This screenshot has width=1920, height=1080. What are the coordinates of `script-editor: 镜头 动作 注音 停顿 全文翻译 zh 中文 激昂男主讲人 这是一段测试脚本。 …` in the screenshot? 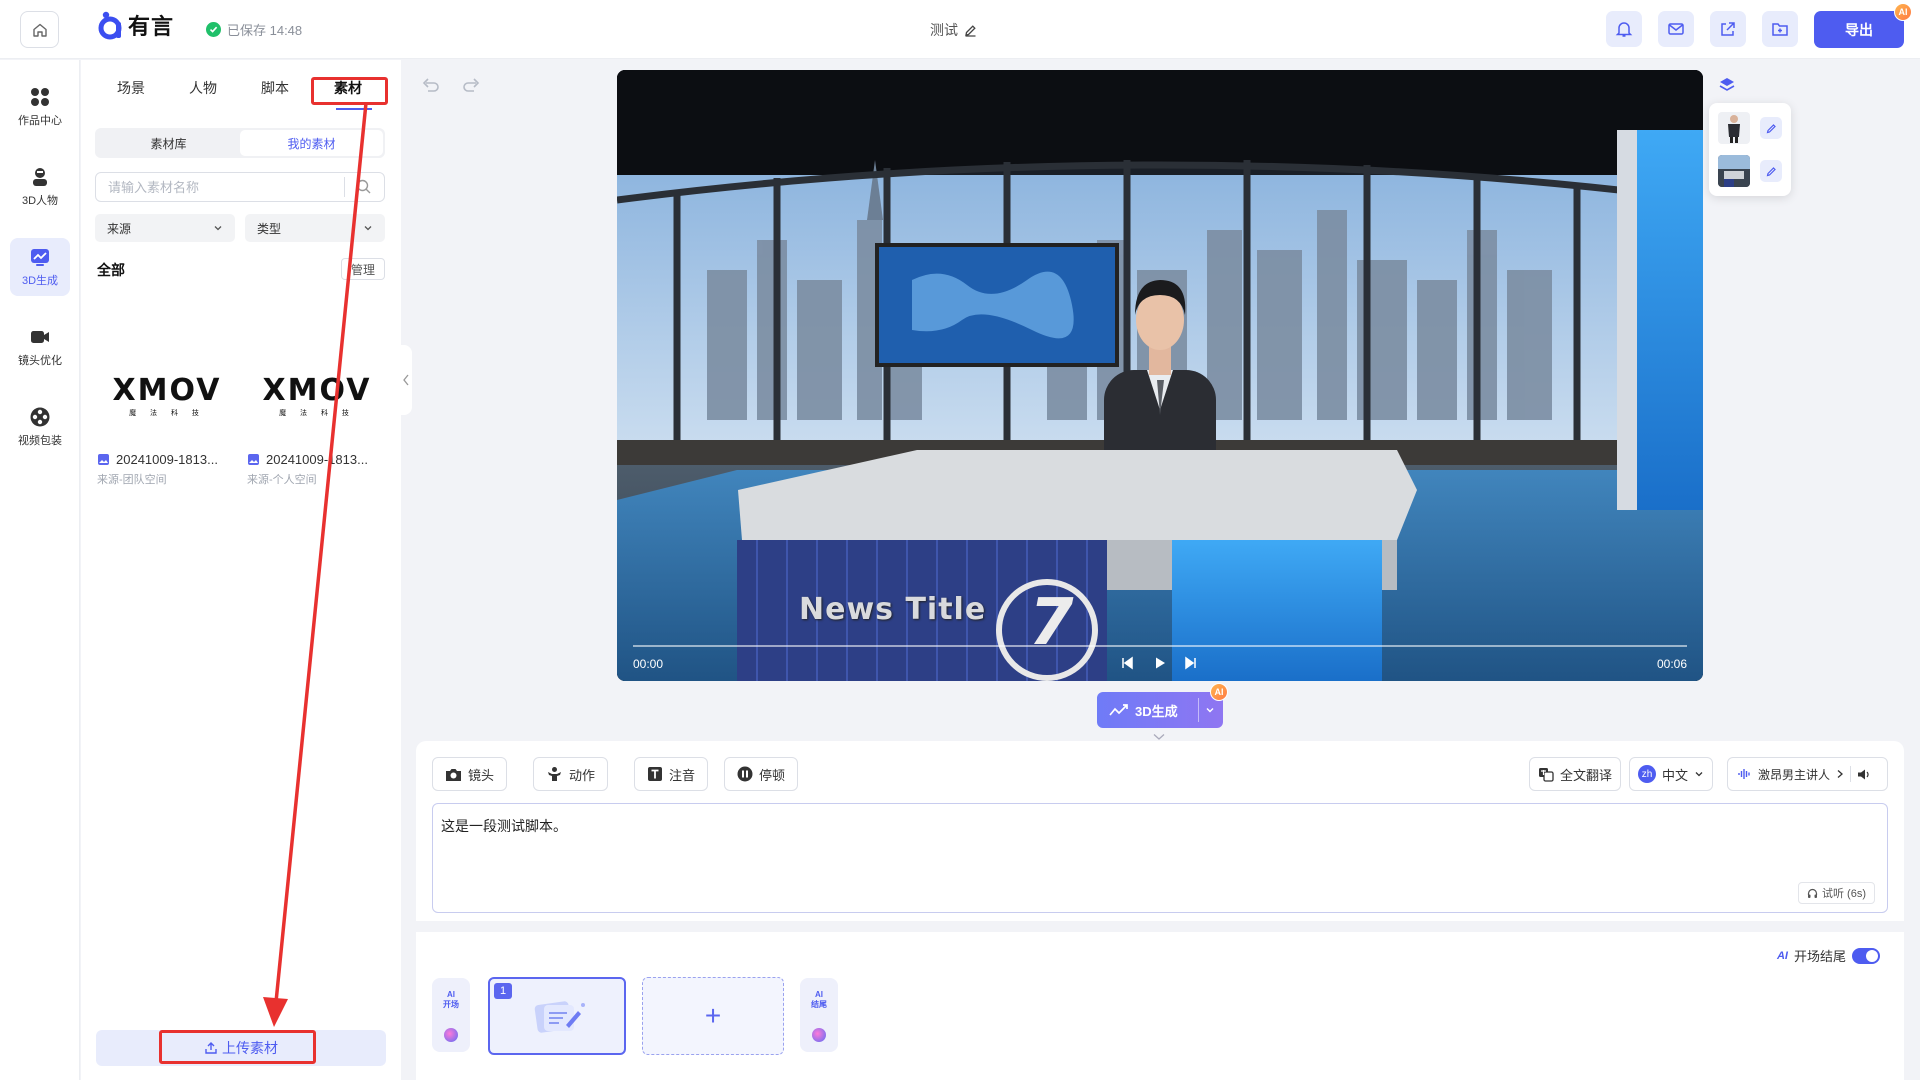 It's located at (1160, 831).